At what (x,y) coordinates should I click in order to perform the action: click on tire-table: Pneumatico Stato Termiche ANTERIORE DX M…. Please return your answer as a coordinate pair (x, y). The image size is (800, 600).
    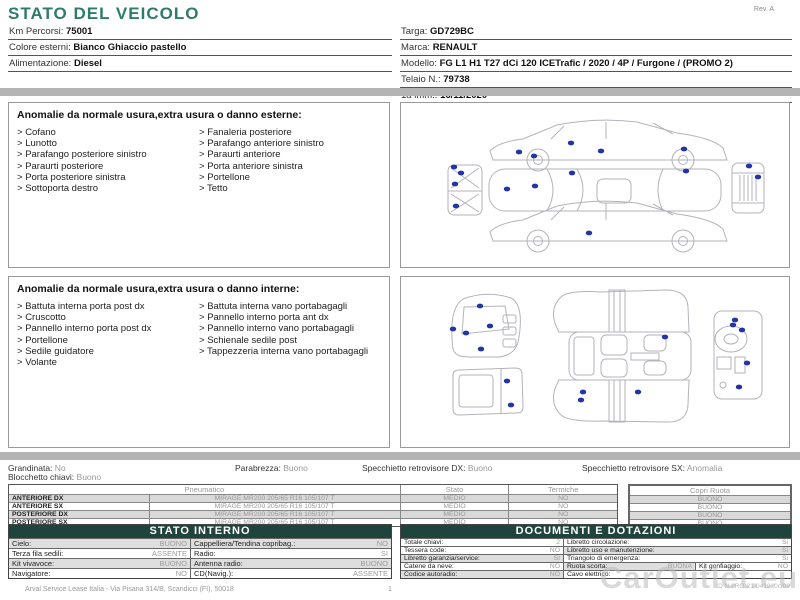
    Looking at the image, I should click on (313, 505).